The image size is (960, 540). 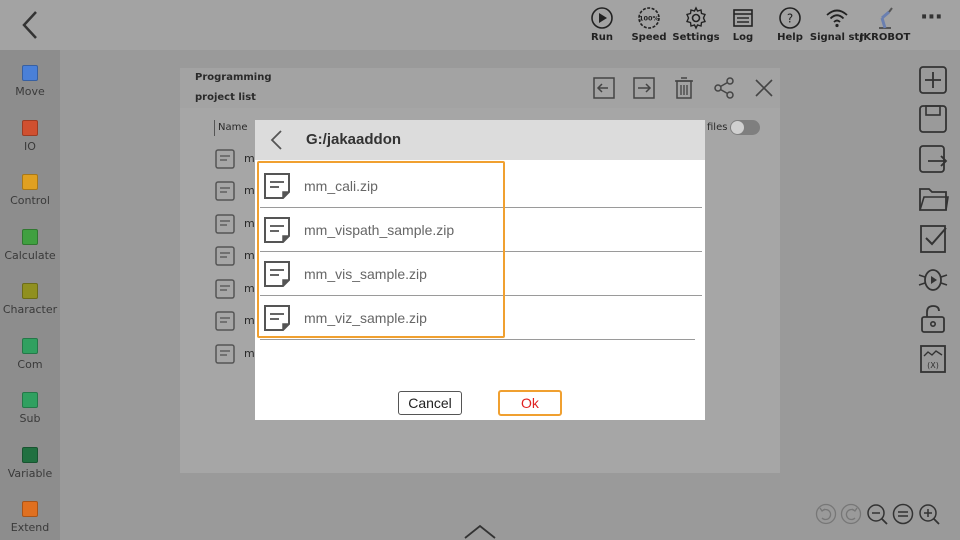 I want to click on sidebar-item-variable: Variable, so click(x=30, y=472).